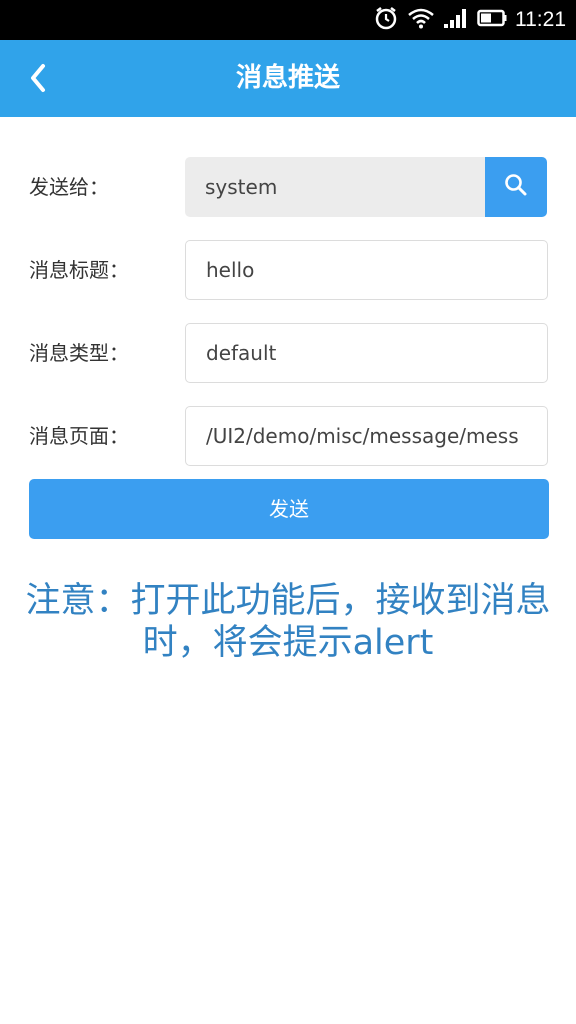 The height and width of the screenshot is (1024, 576). I want to click on message-page-input, so click(366, 436).